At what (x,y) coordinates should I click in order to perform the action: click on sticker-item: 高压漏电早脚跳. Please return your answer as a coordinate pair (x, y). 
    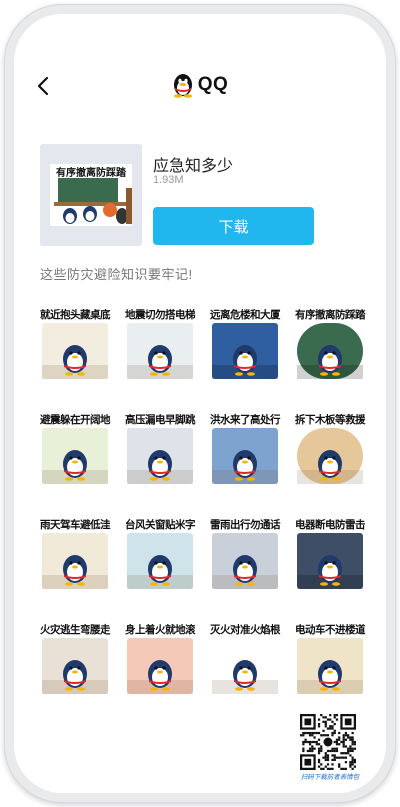
    Looking at the image, I should click on (160, 449).